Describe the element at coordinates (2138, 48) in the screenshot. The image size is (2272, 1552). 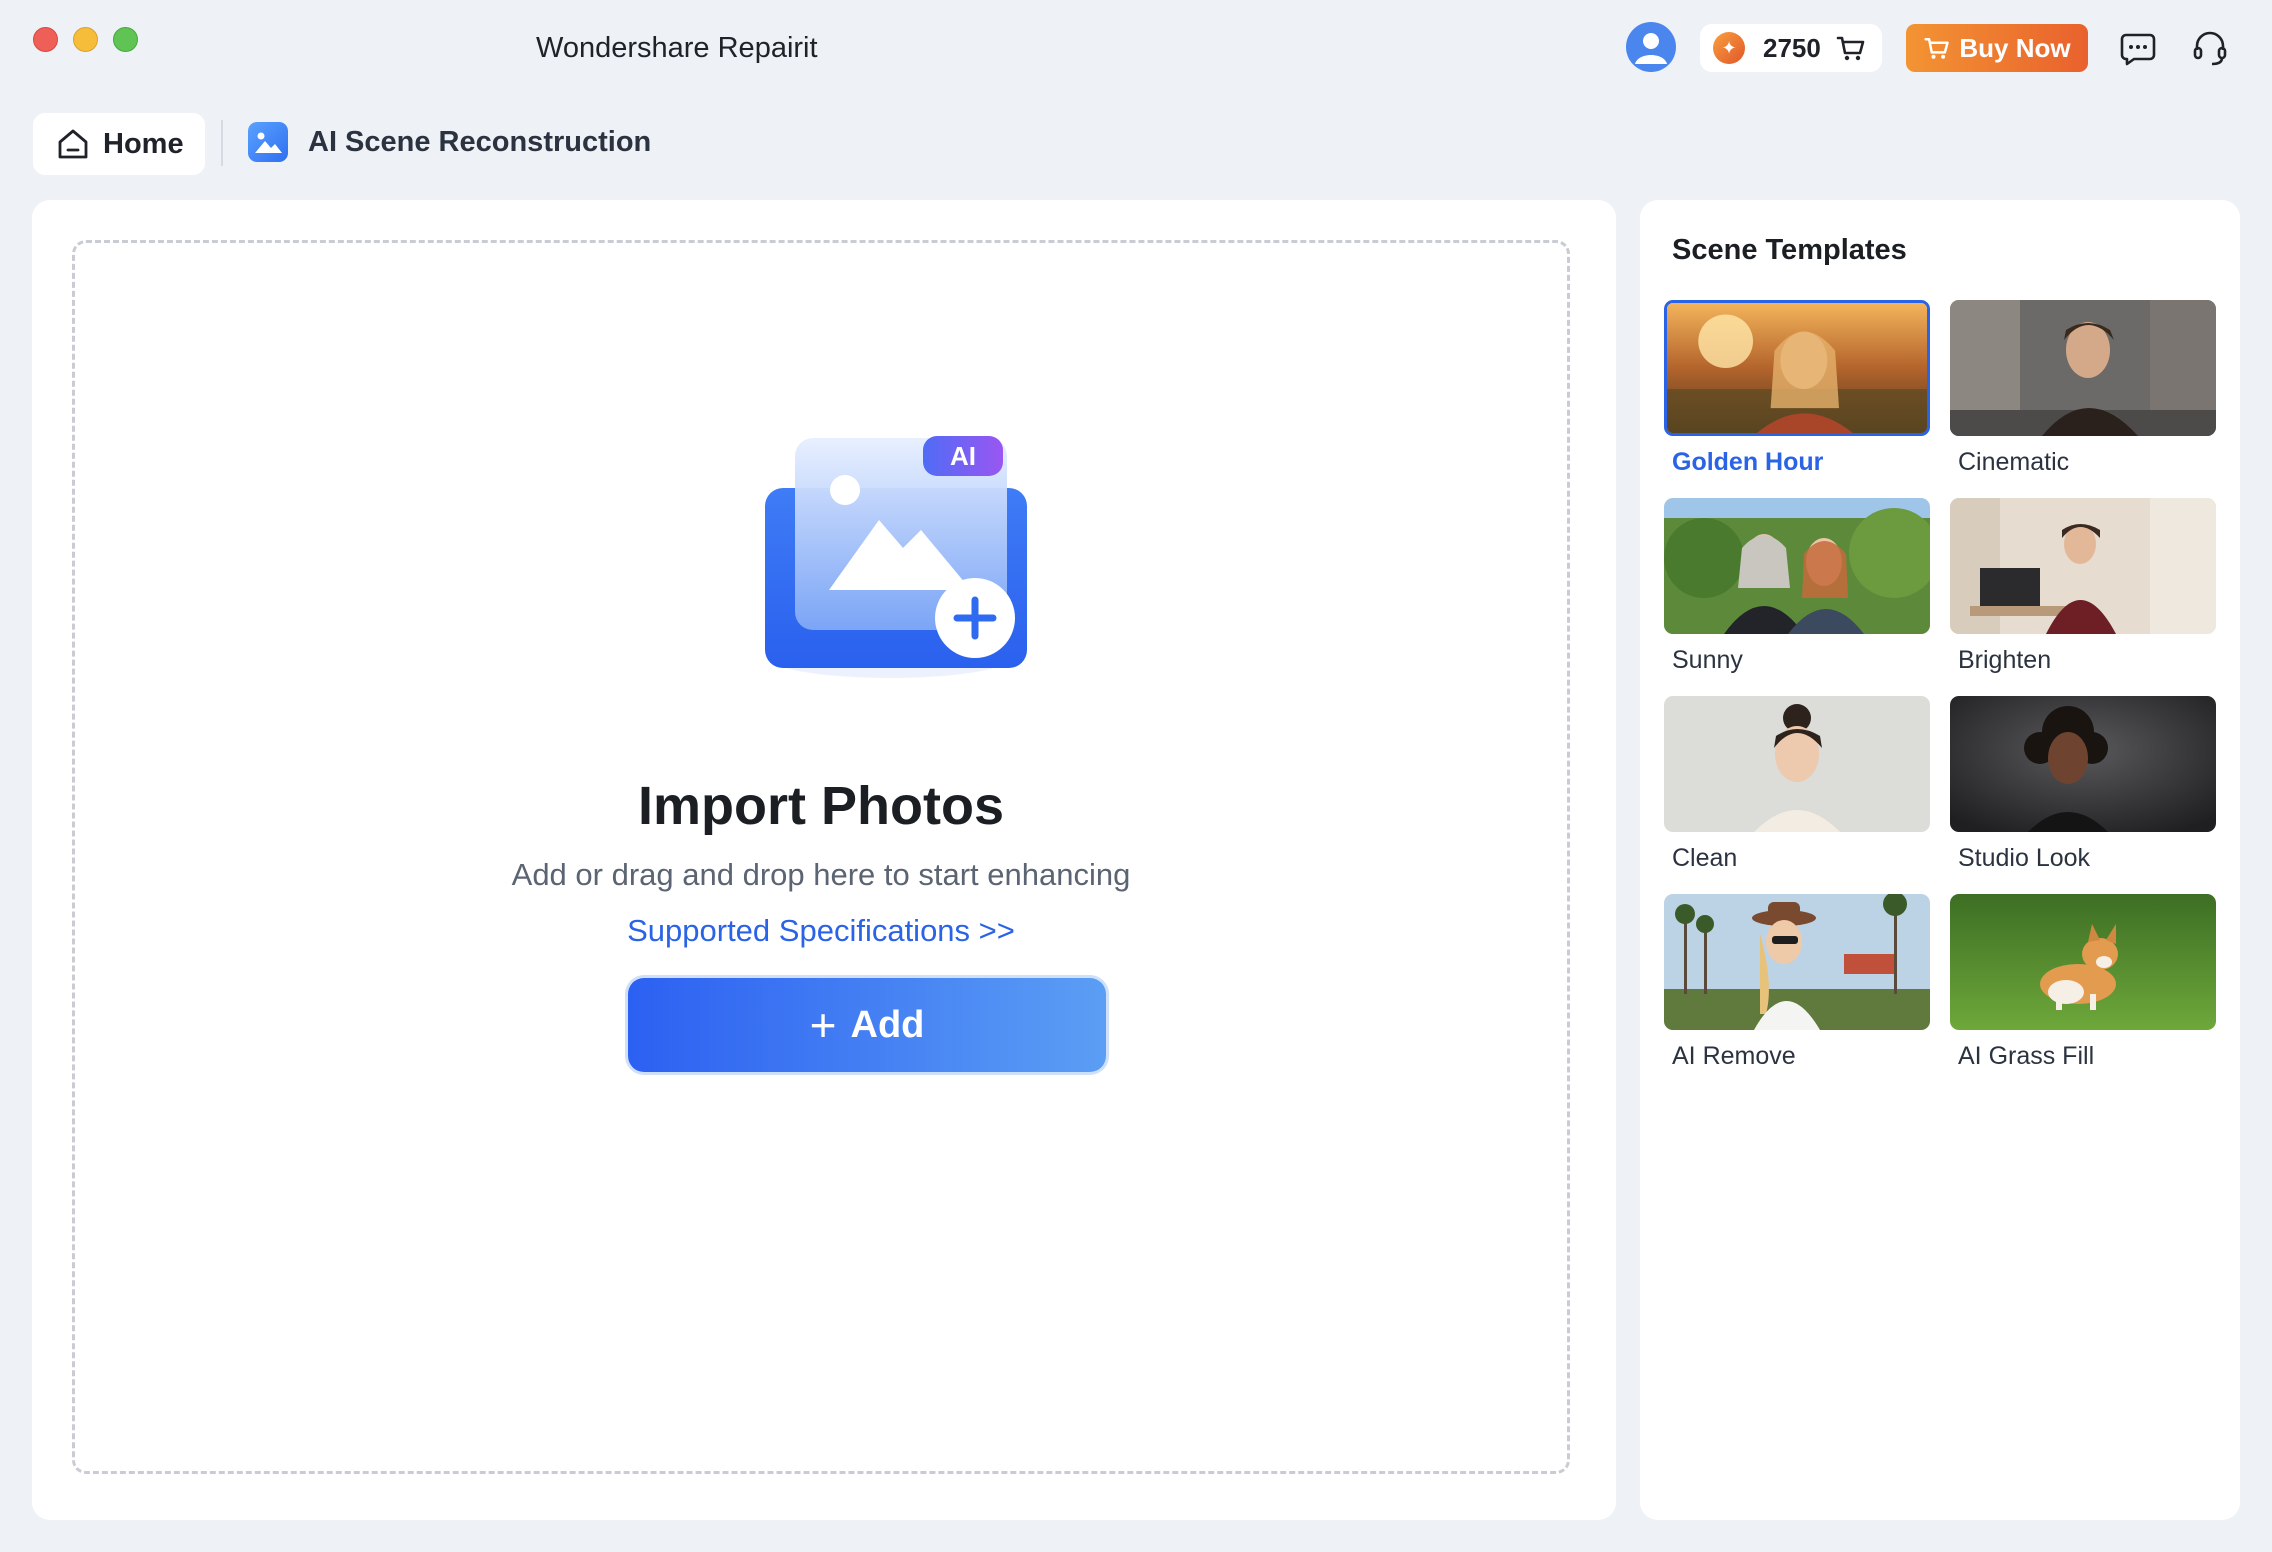
I see `chat-icon` at that location.